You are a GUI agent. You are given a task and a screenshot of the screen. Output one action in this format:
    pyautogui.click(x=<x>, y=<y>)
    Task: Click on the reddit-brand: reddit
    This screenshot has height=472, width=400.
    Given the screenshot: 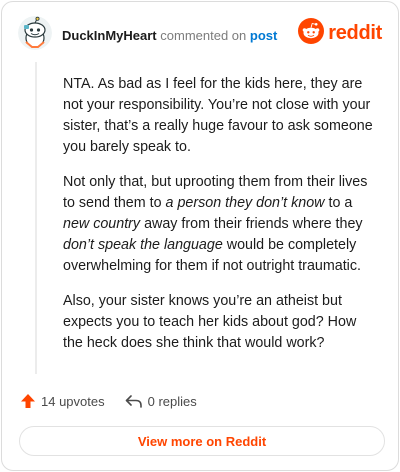 What is the action you would take?
    pyautogui.click(x=340, y=33)
    